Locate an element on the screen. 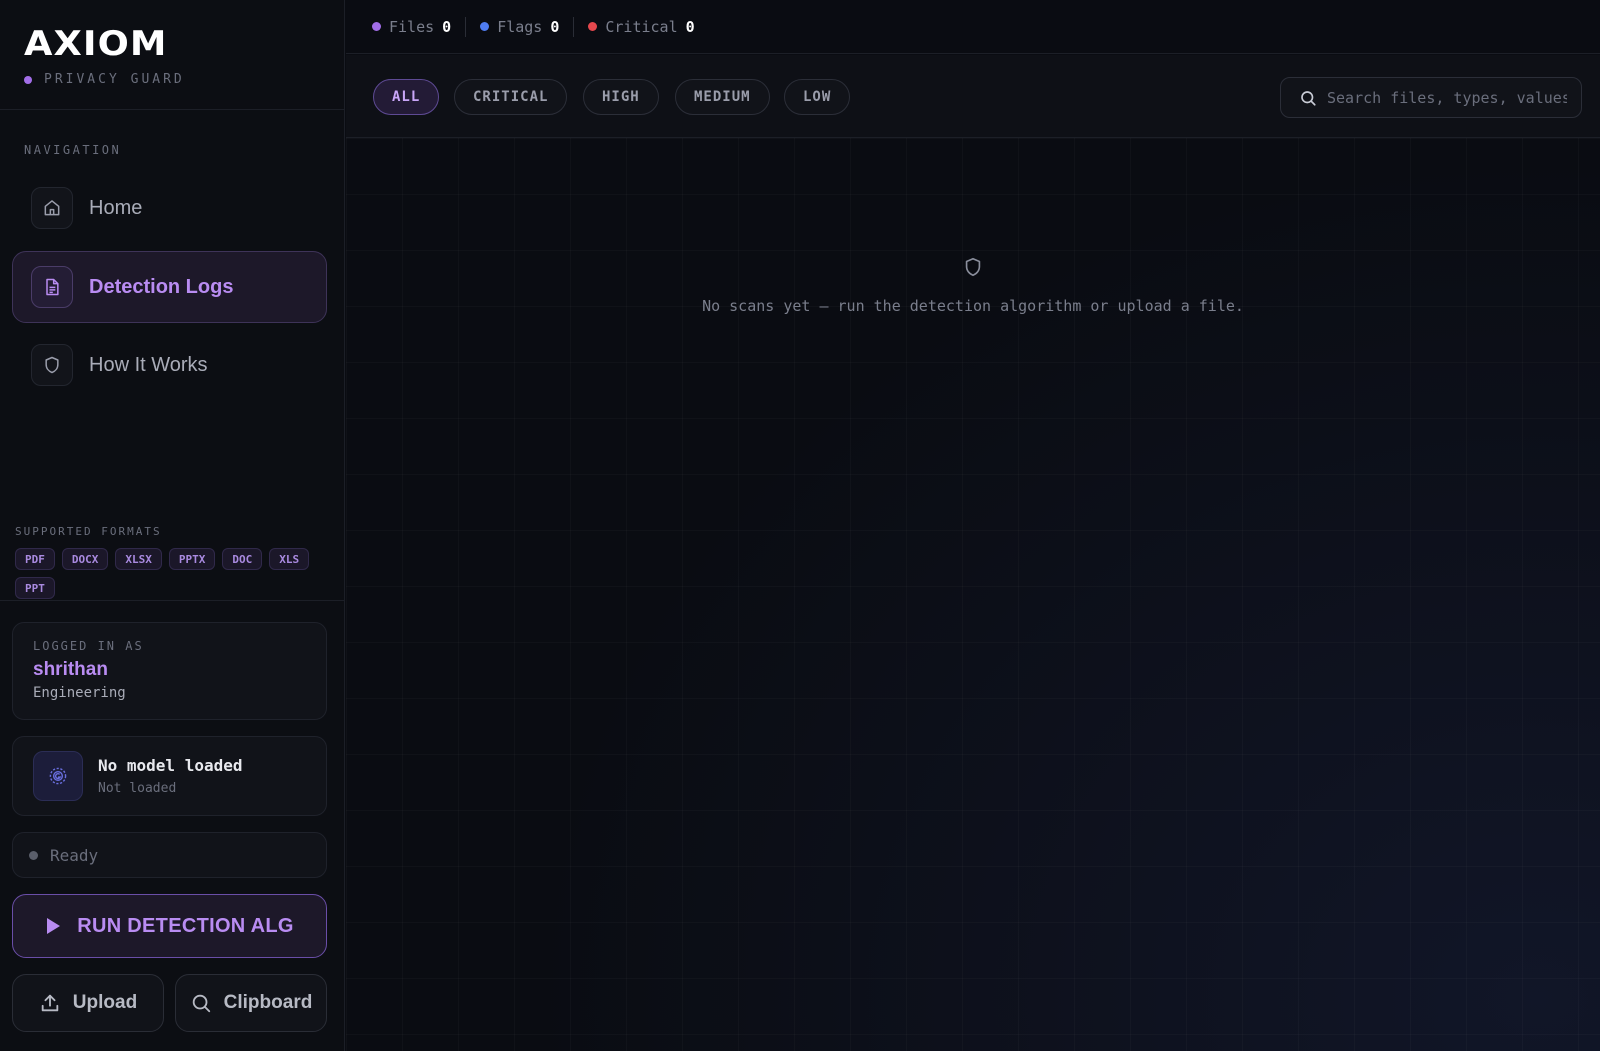  sidebar-item-detection-logs: Detection Logs is located at coordinates (169, 287).